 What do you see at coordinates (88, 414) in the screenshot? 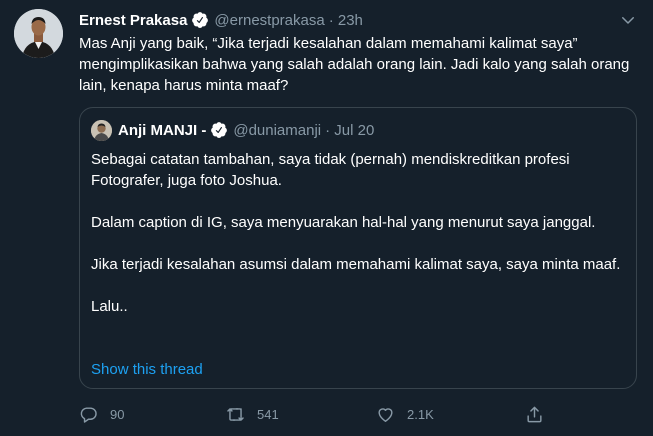
I see `reply-icon` at bounding box center [88, 414].